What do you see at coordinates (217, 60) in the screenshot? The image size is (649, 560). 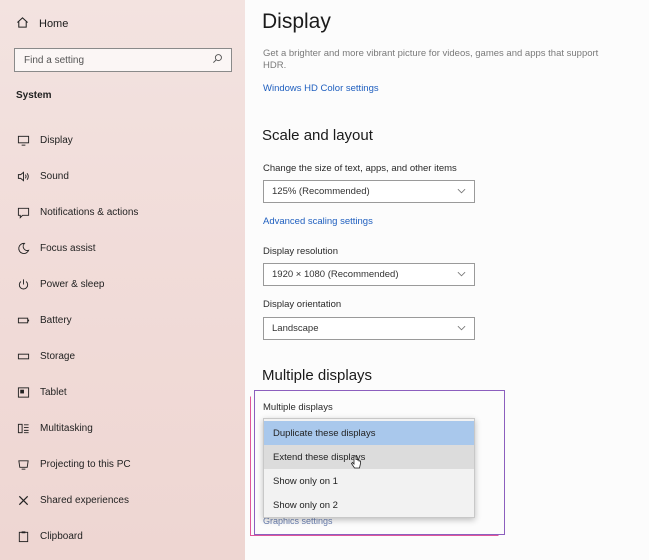 I see `search-icon` at bounding box center [217, 60].